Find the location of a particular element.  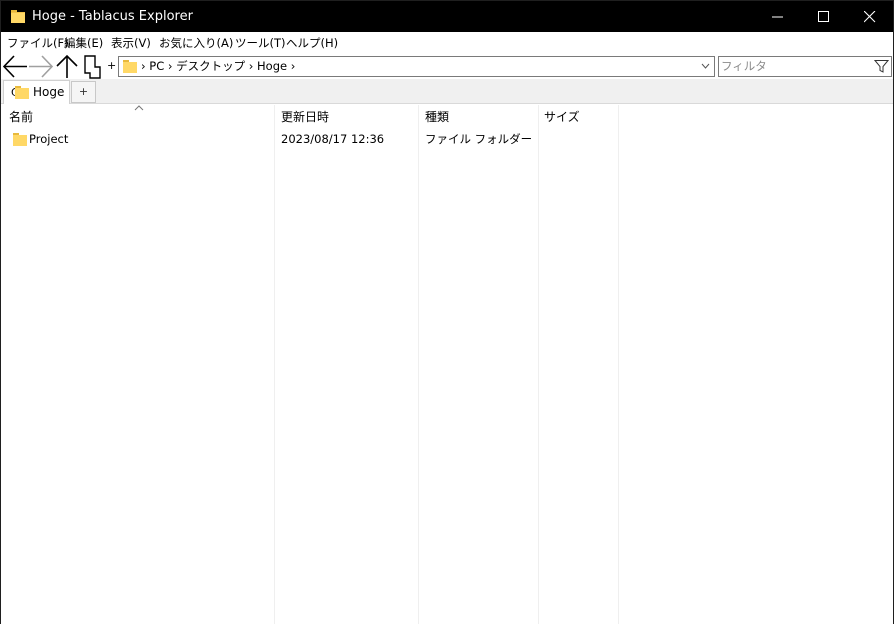

chevron-down-icon is located at coordinates (705, 66).